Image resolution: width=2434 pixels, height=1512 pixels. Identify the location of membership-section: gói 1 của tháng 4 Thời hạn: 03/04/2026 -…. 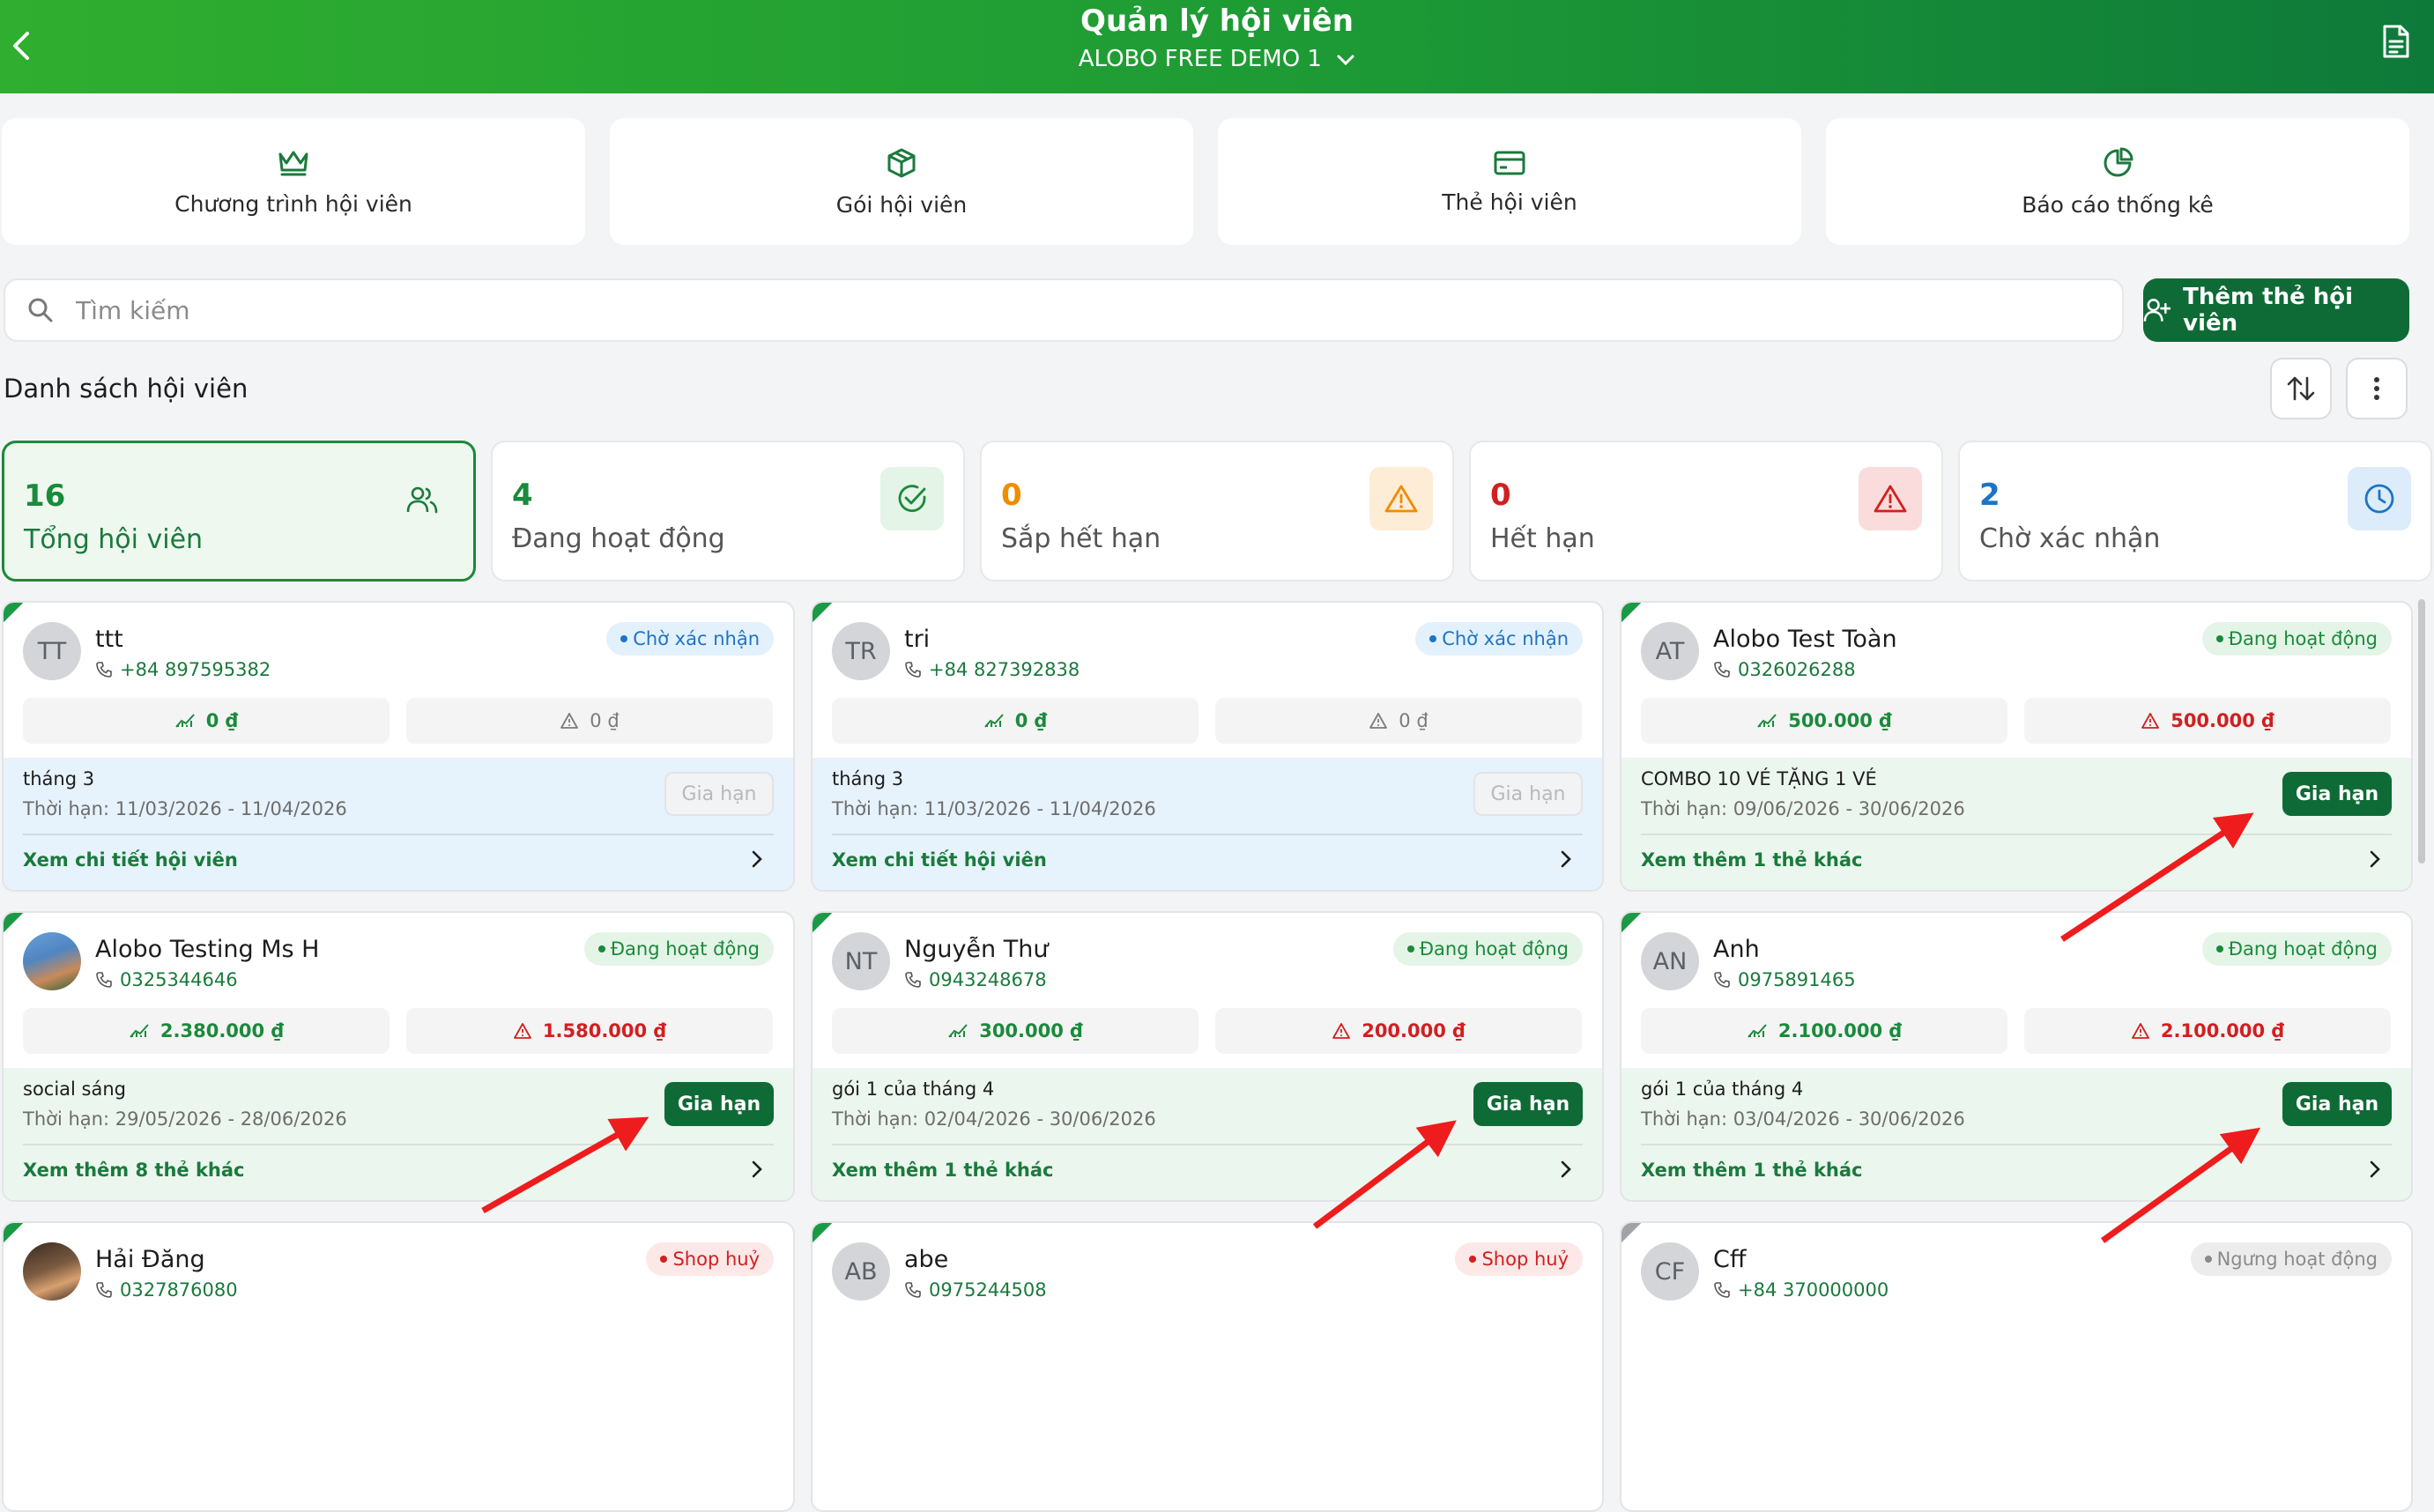
(2016, 1134).